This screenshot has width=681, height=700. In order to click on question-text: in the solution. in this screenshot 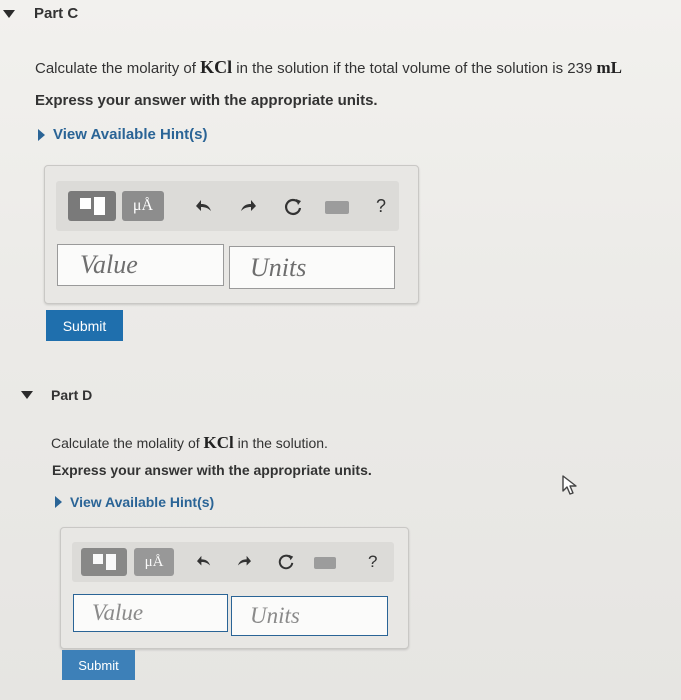, I will do `click(282, 443)`.